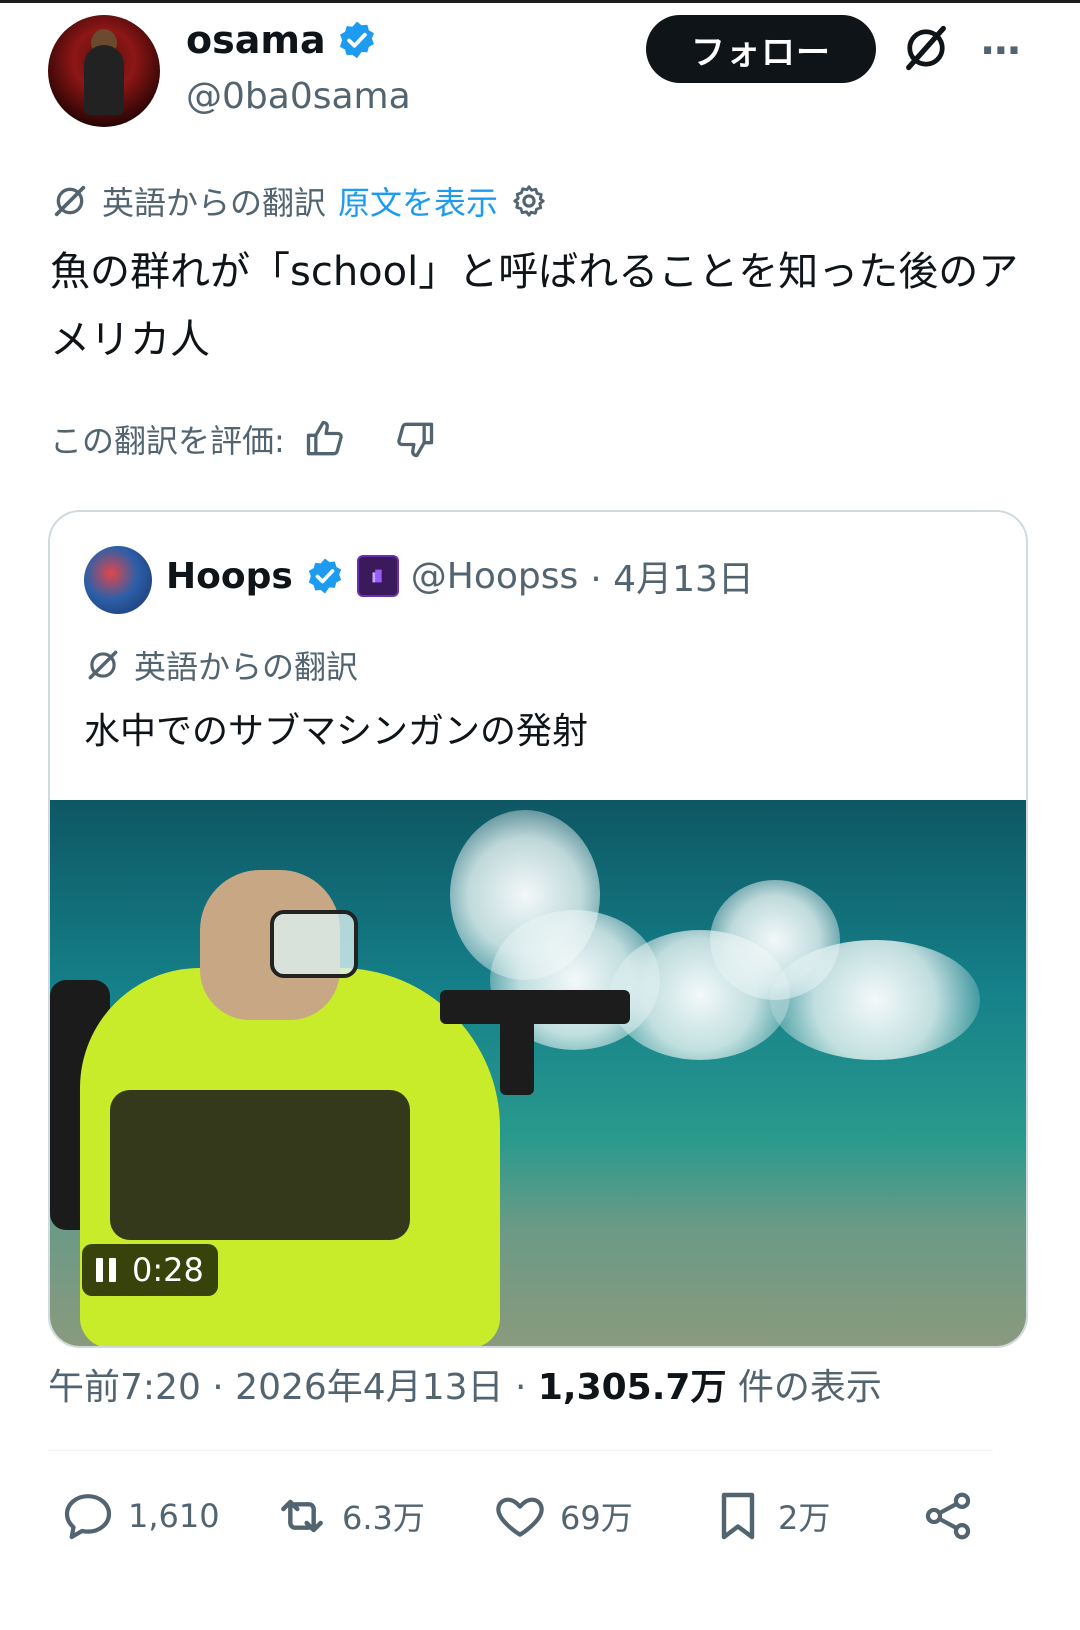 This screenshot has height=1630, width=1080. Describe the element at coordinates (167, 441) in the screenshot. I see `rate-label: この翻訳を評価:` at that location.